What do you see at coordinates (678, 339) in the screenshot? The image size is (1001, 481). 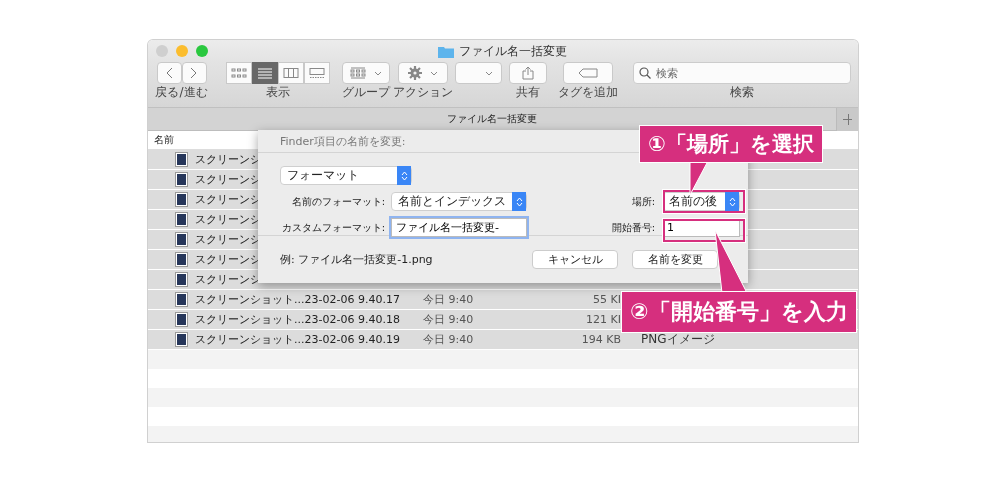 I see `kind-cell: PNGイメージ` at bounding box center [678, 339].